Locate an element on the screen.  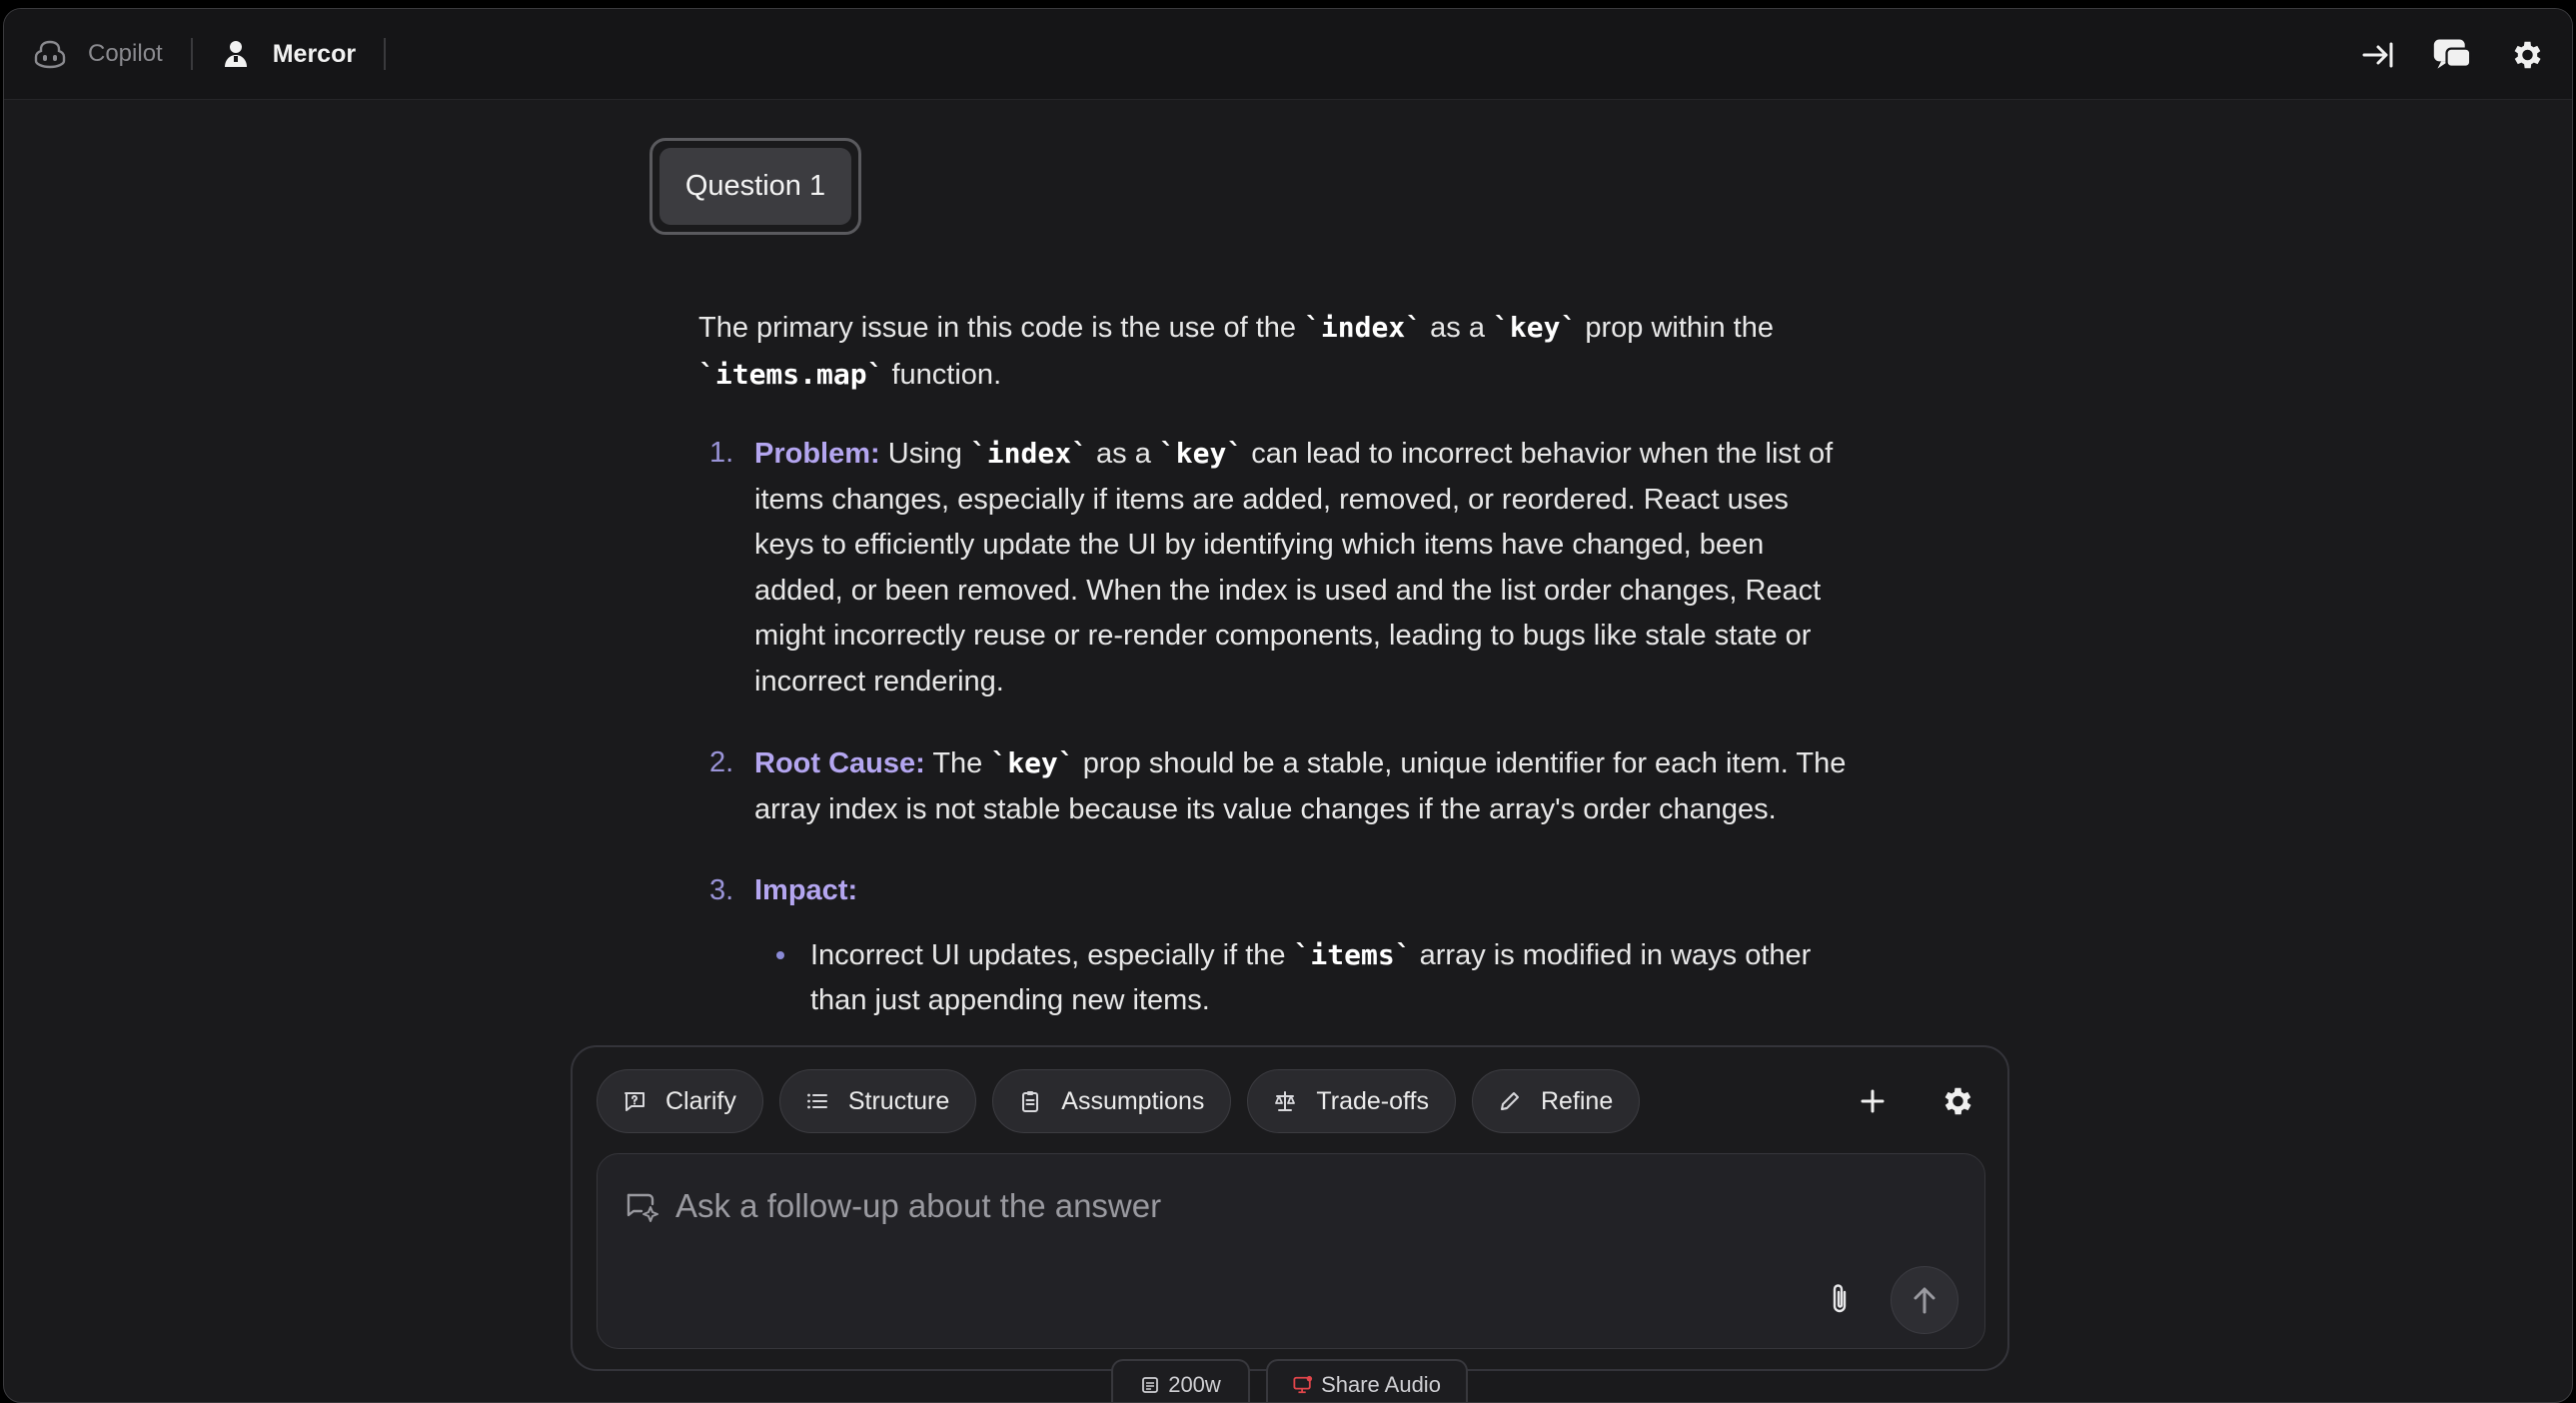
clarify-chip: Clarify is located at coordinates (680, 1101).